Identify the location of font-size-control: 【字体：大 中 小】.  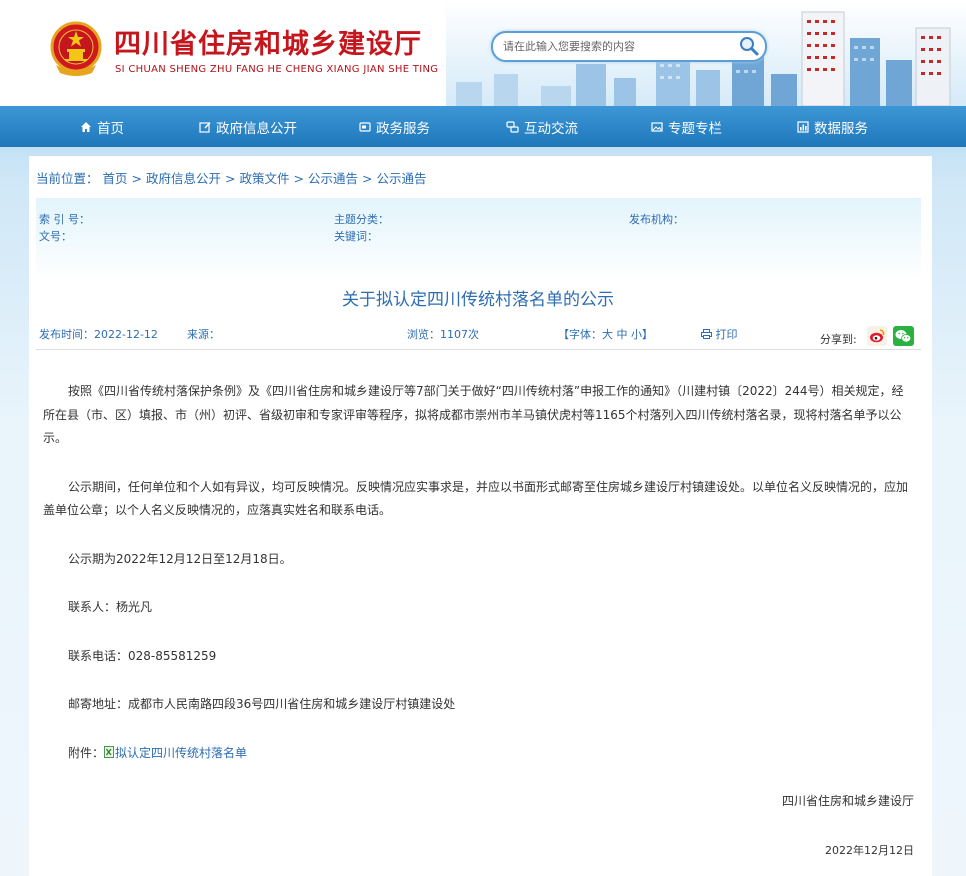
(605, 334).